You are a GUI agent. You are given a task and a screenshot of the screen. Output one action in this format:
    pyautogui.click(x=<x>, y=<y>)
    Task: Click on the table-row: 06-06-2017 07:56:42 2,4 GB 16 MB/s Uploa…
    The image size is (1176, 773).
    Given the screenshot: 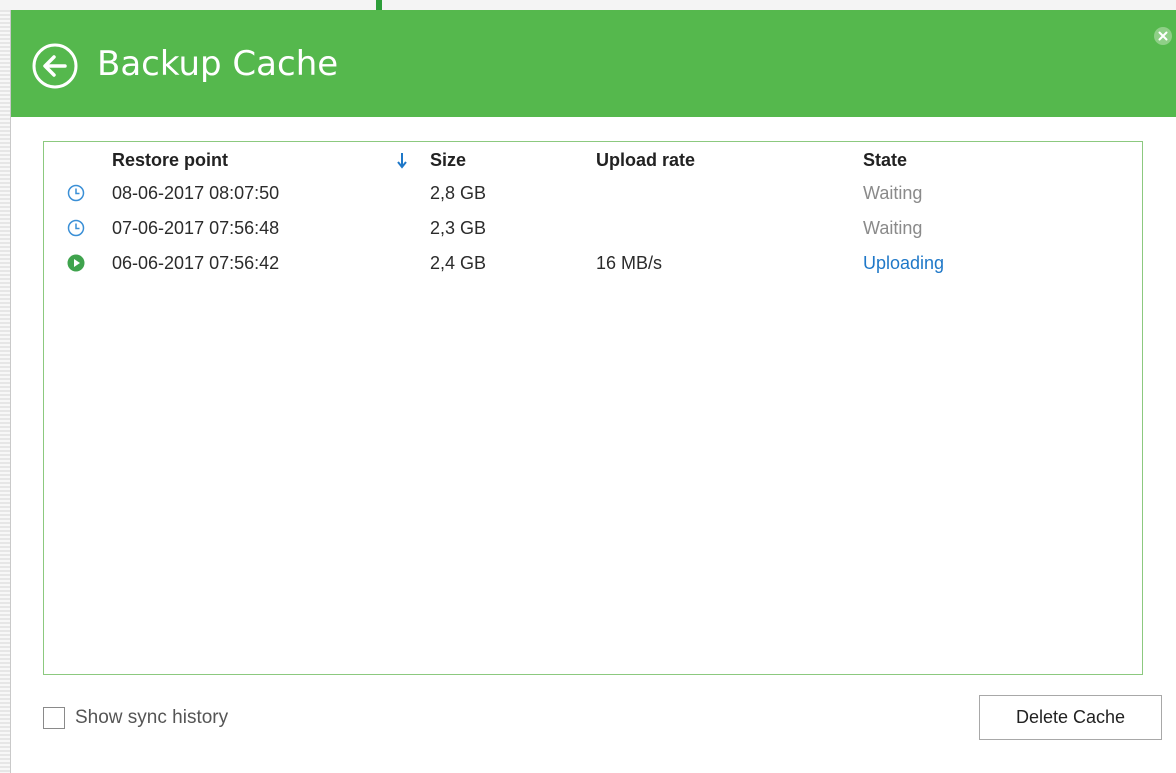 What is the action you would take?
    pyautogui.click(x=592, y=263)
    